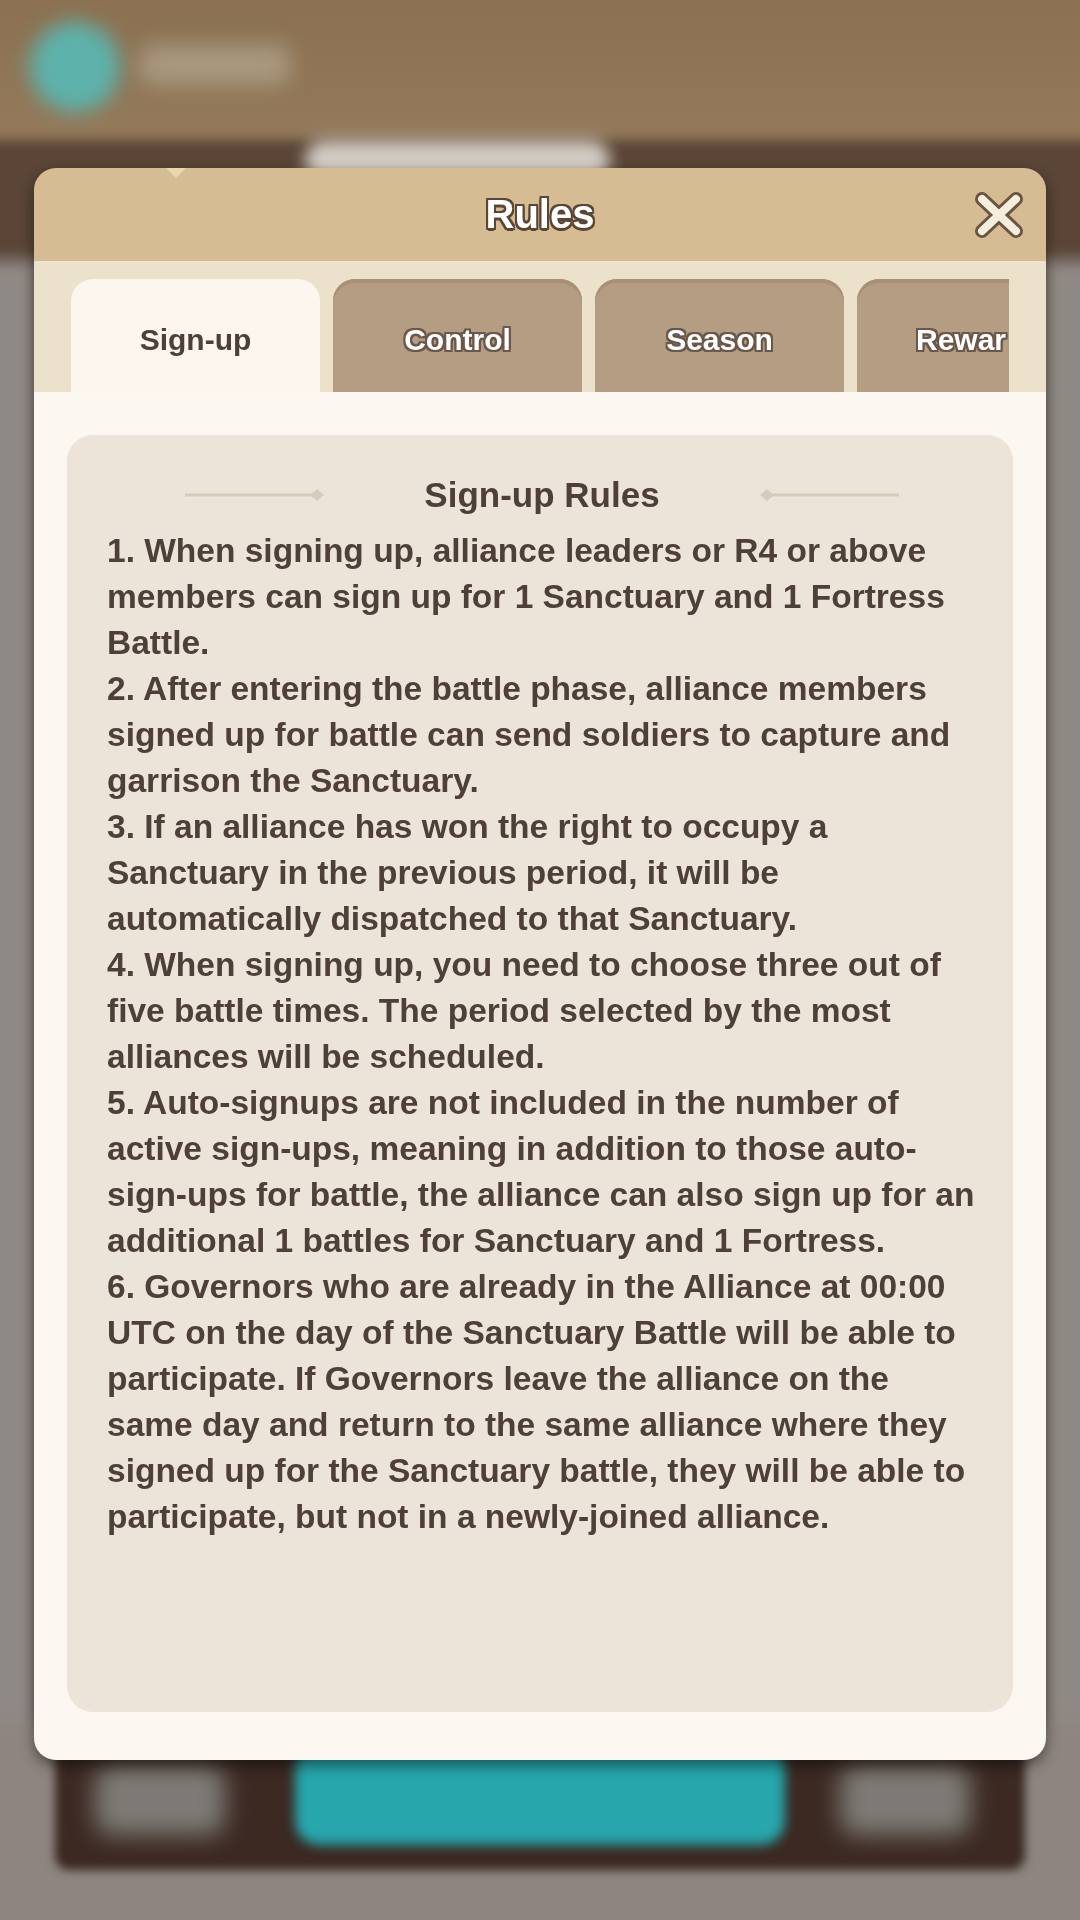 Image resolution: width=1080 pixels, height=1920 pixels. I want to click on rule-text: 4. When signing up, you need to choose three out of five battle times. The period selected by the most alliances will be scheduled., so click(524, 1011).